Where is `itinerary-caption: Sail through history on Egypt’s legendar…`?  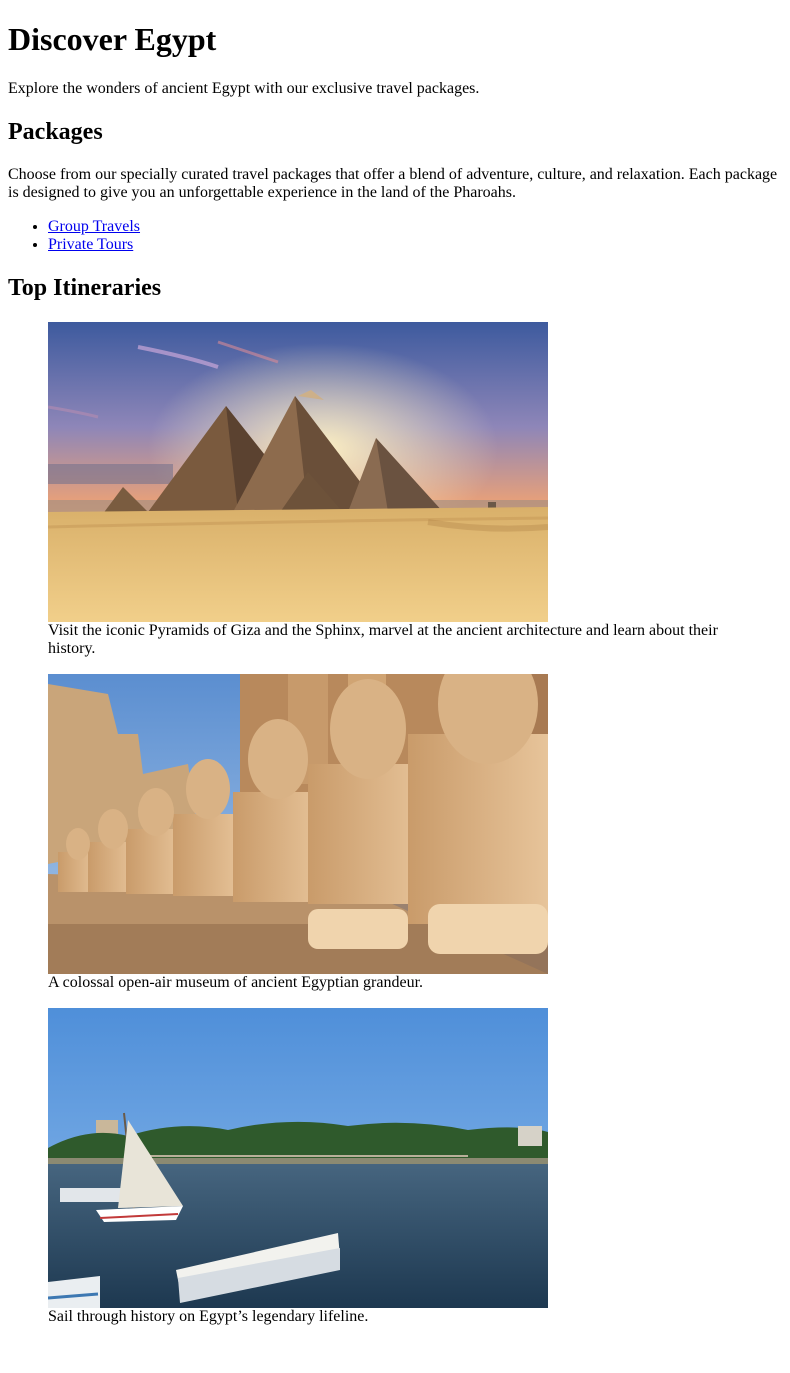
itinerary-caption: Sail through history on Egypt’s legendar… is located at coordinates (208, 1316).